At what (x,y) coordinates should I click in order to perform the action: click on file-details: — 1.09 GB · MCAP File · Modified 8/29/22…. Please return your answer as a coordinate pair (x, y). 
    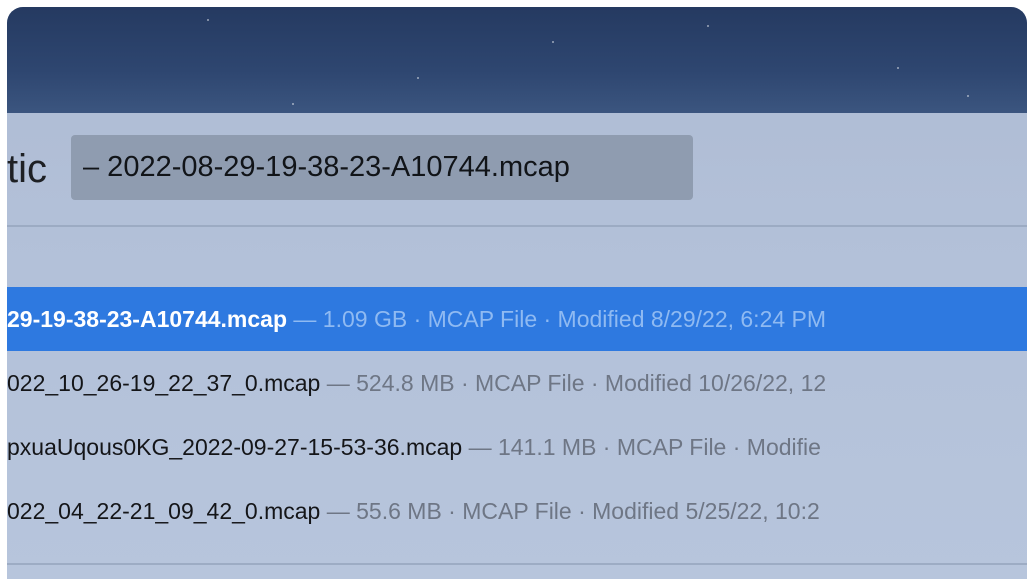
    Looking at the image, I should click on (557, 319).